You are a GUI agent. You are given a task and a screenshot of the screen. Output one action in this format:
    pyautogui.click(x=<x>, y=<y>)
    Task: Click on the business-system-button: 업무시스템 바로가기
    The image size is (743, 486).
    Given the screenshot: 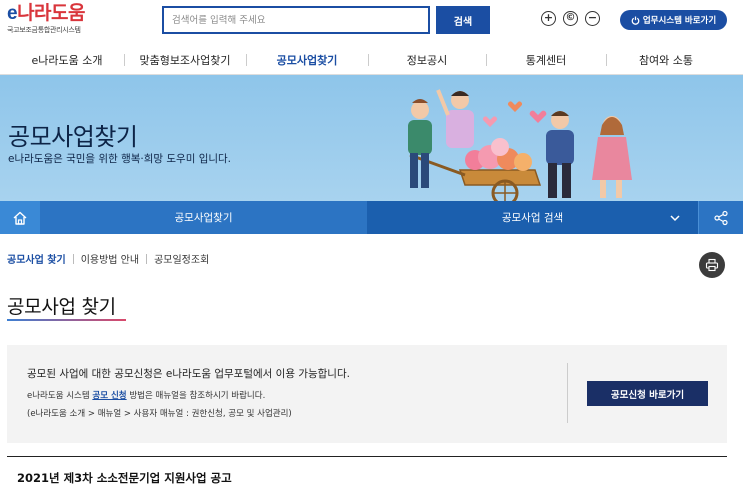 What is the action you would take?
    pyautogui.click(x=673, y=20)
    